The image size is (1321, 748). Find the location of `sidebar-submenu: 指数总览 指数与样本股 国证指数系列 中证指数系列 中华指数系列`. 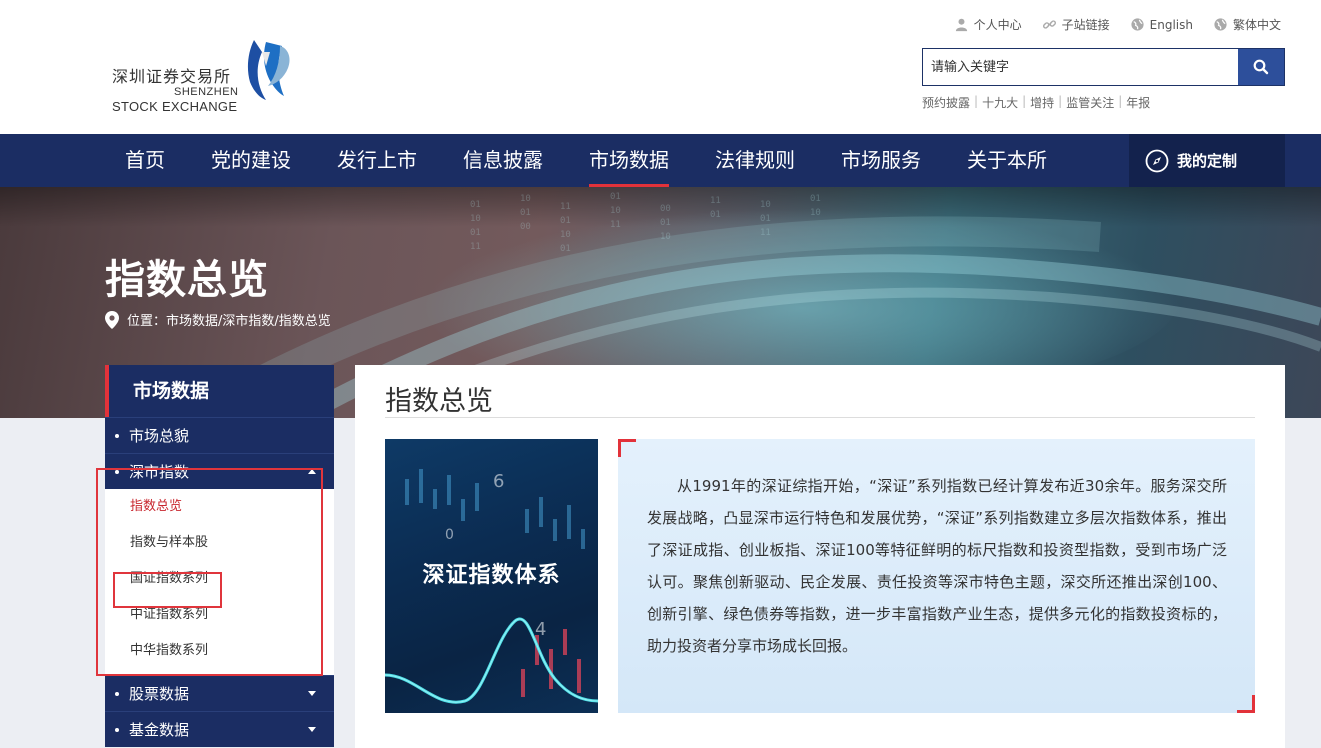

sidebar-submenu: 指数总览 指数与样本股 国证指数系列 中证指数系列 中华指数系列 is located at coordinates (219, 582).